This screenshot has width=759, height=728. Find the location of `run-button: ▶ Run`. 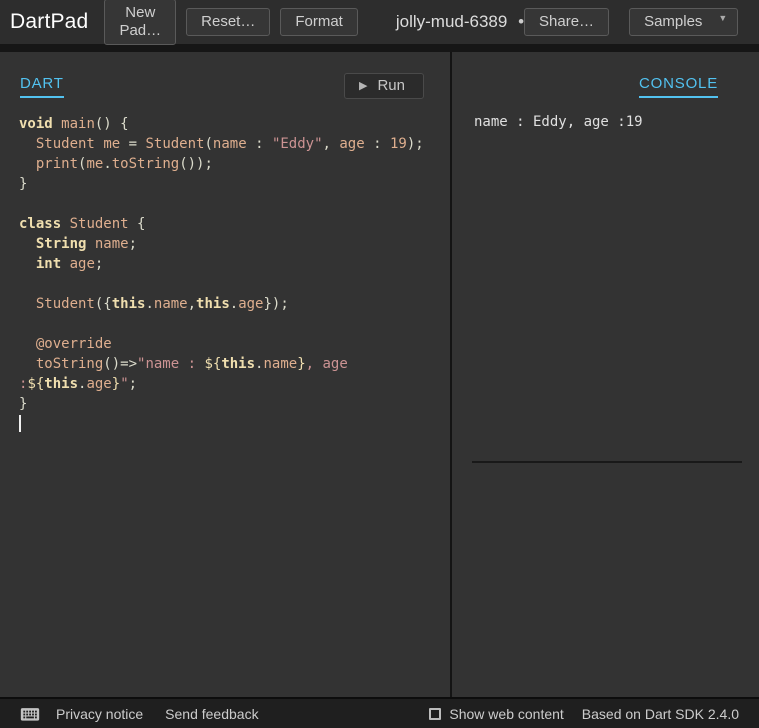

run-button: ▶ Run is located at coordinates (384, 86).